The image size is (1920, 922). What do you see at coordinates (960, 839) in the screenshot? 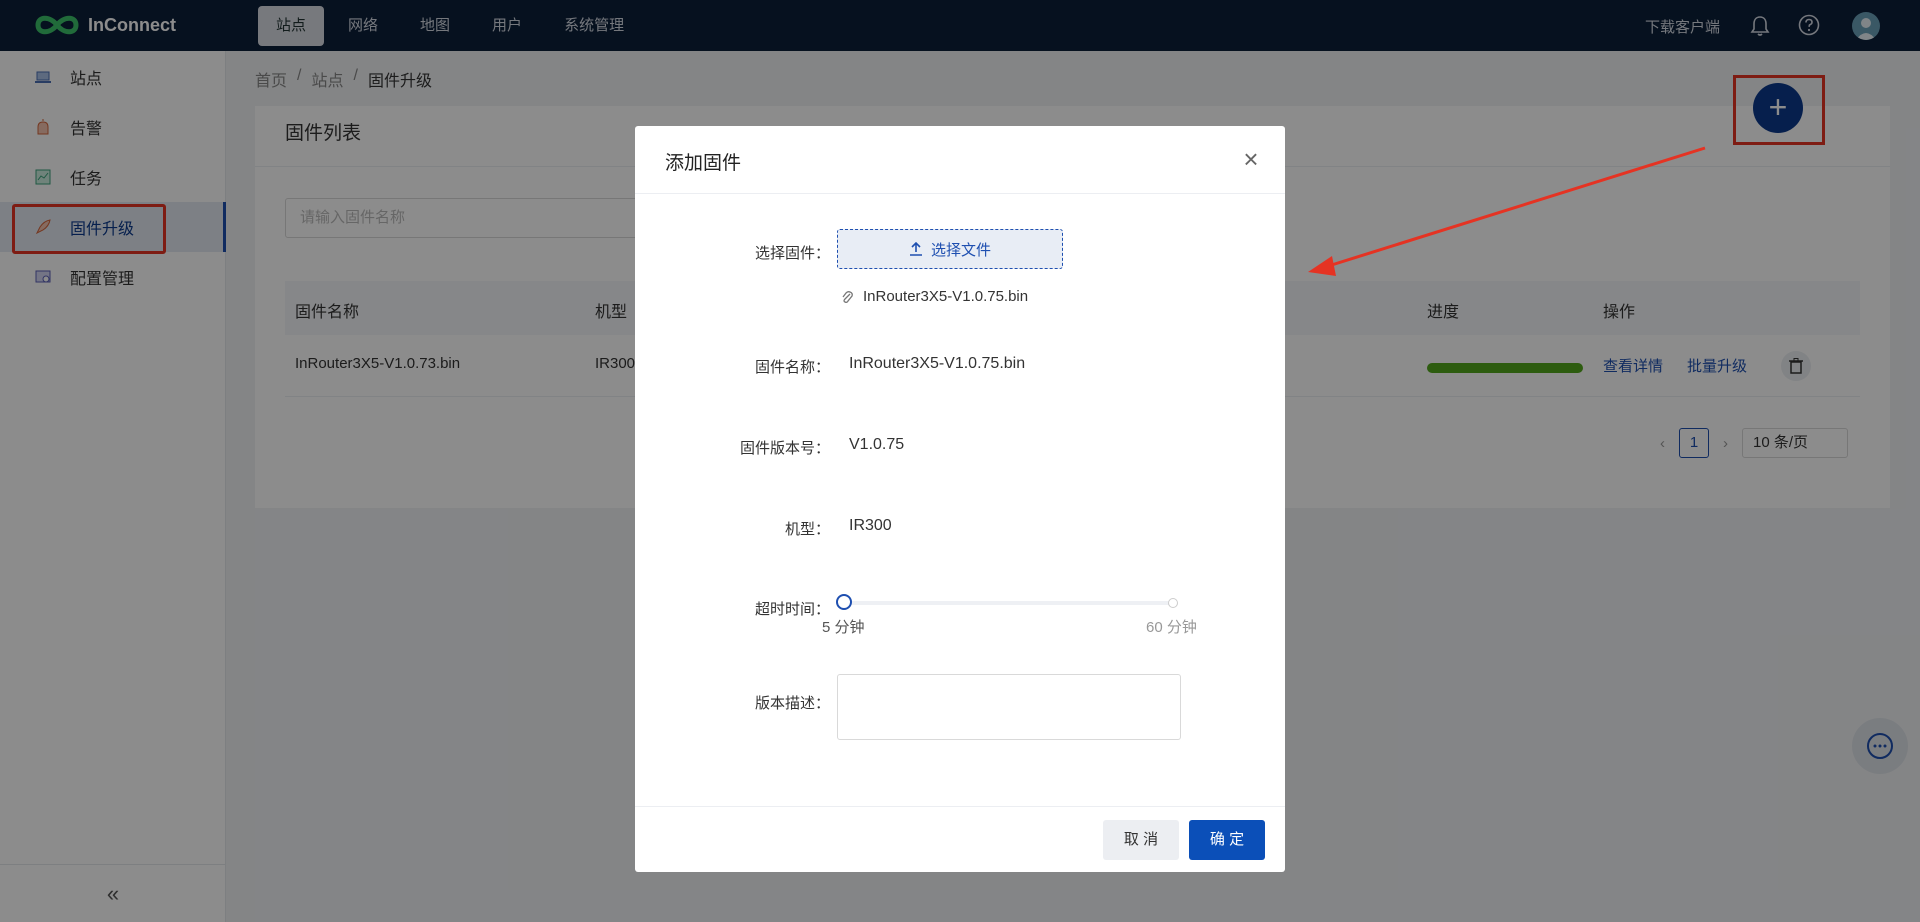
I see `dialog-footer: 取 消 确 定` at bounding box center [960, 839].